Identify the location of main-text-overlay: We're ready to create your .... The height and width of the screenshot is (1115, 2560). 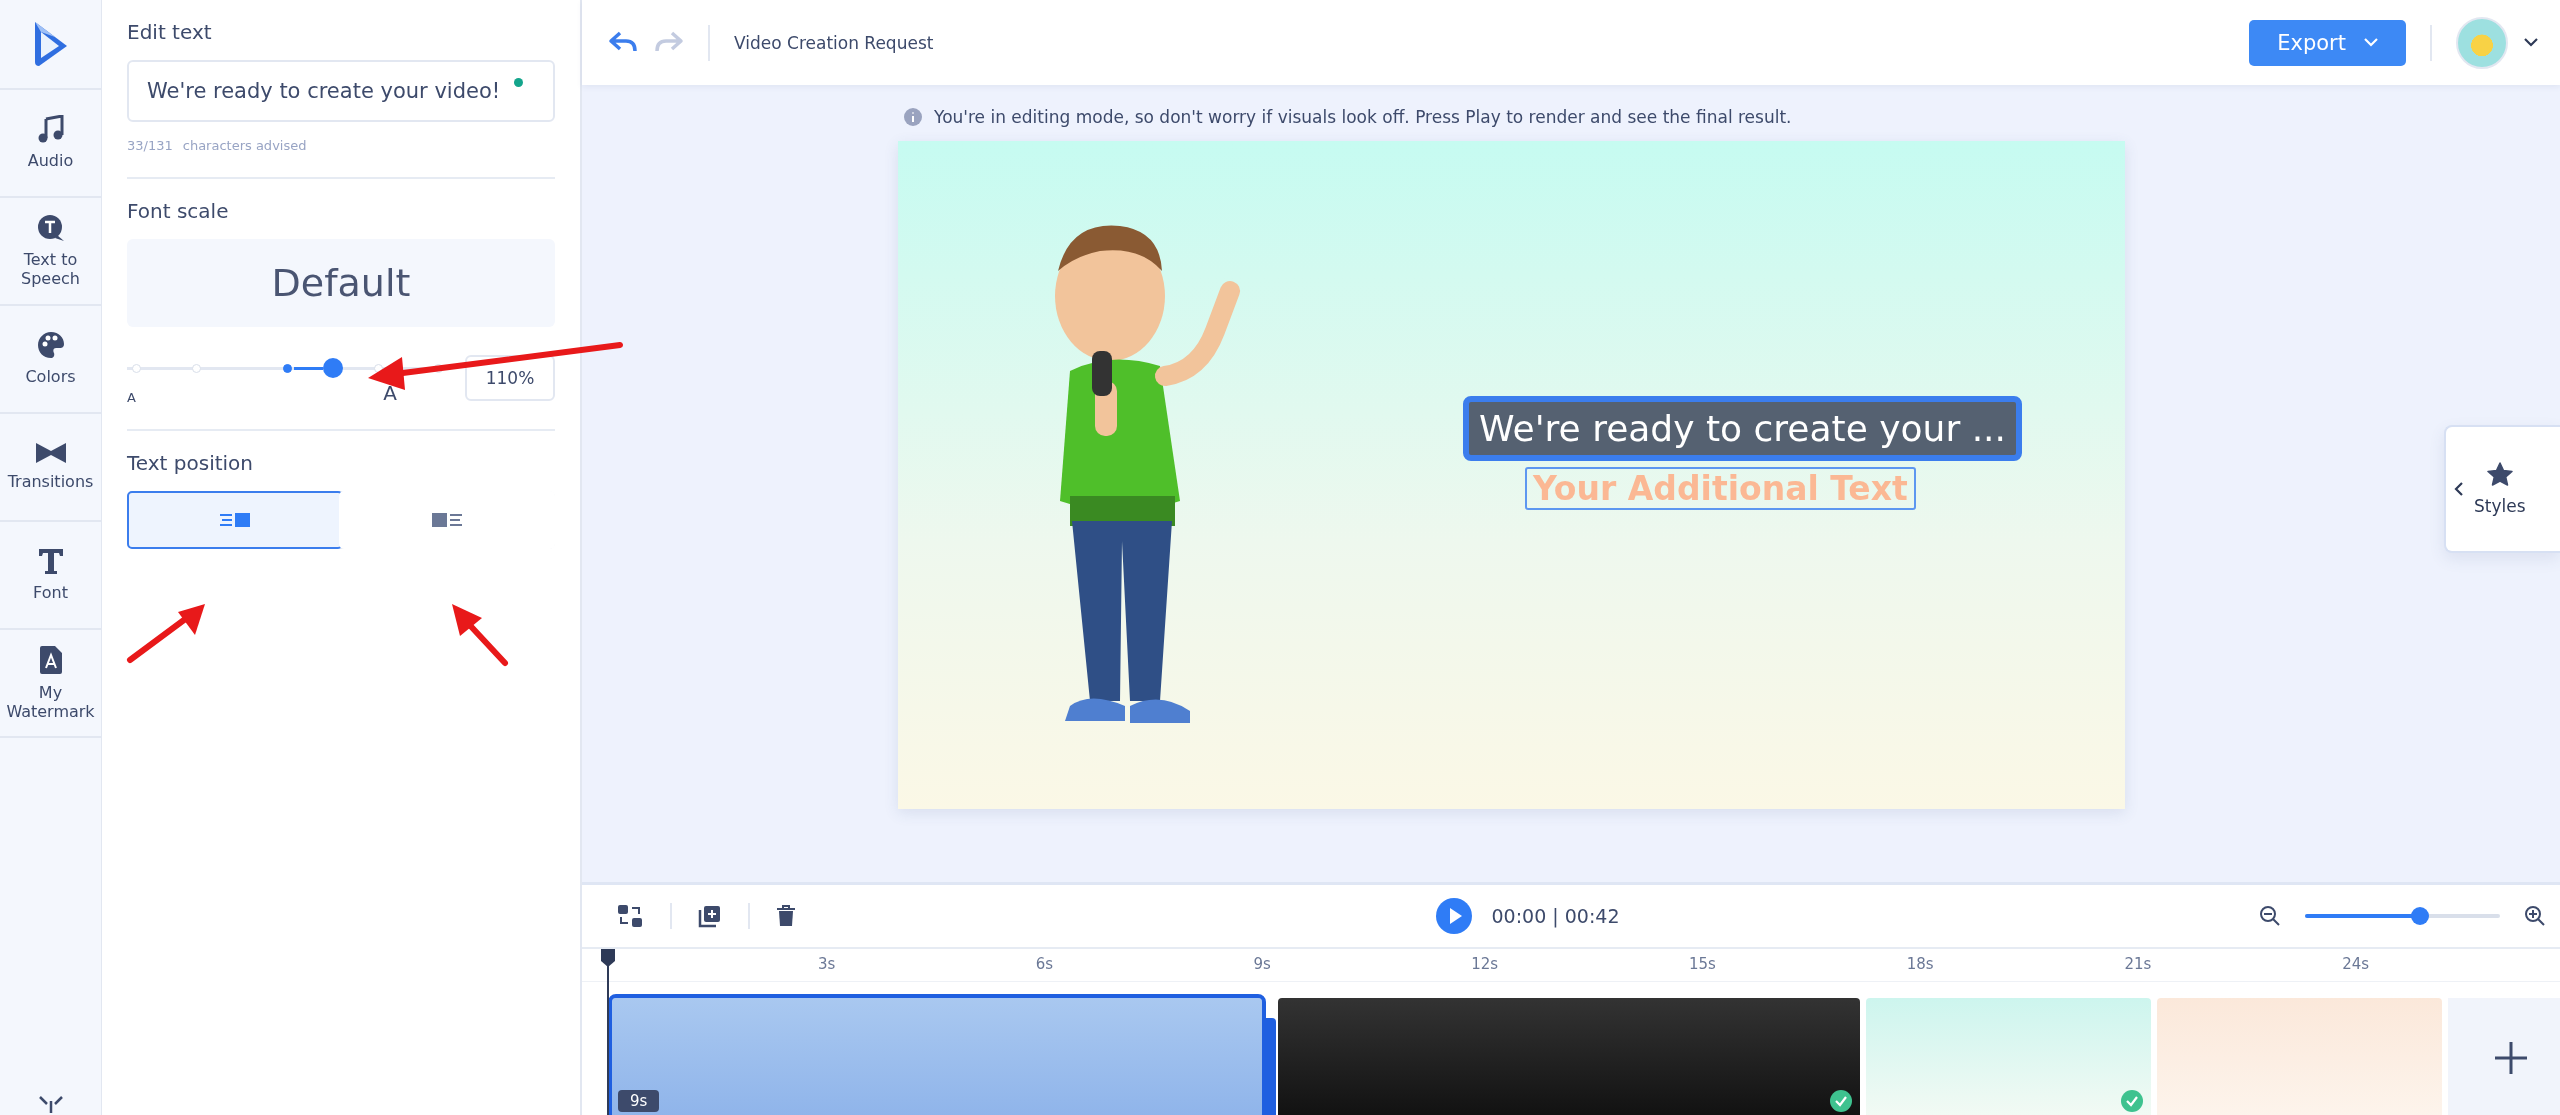
(1742, 428).